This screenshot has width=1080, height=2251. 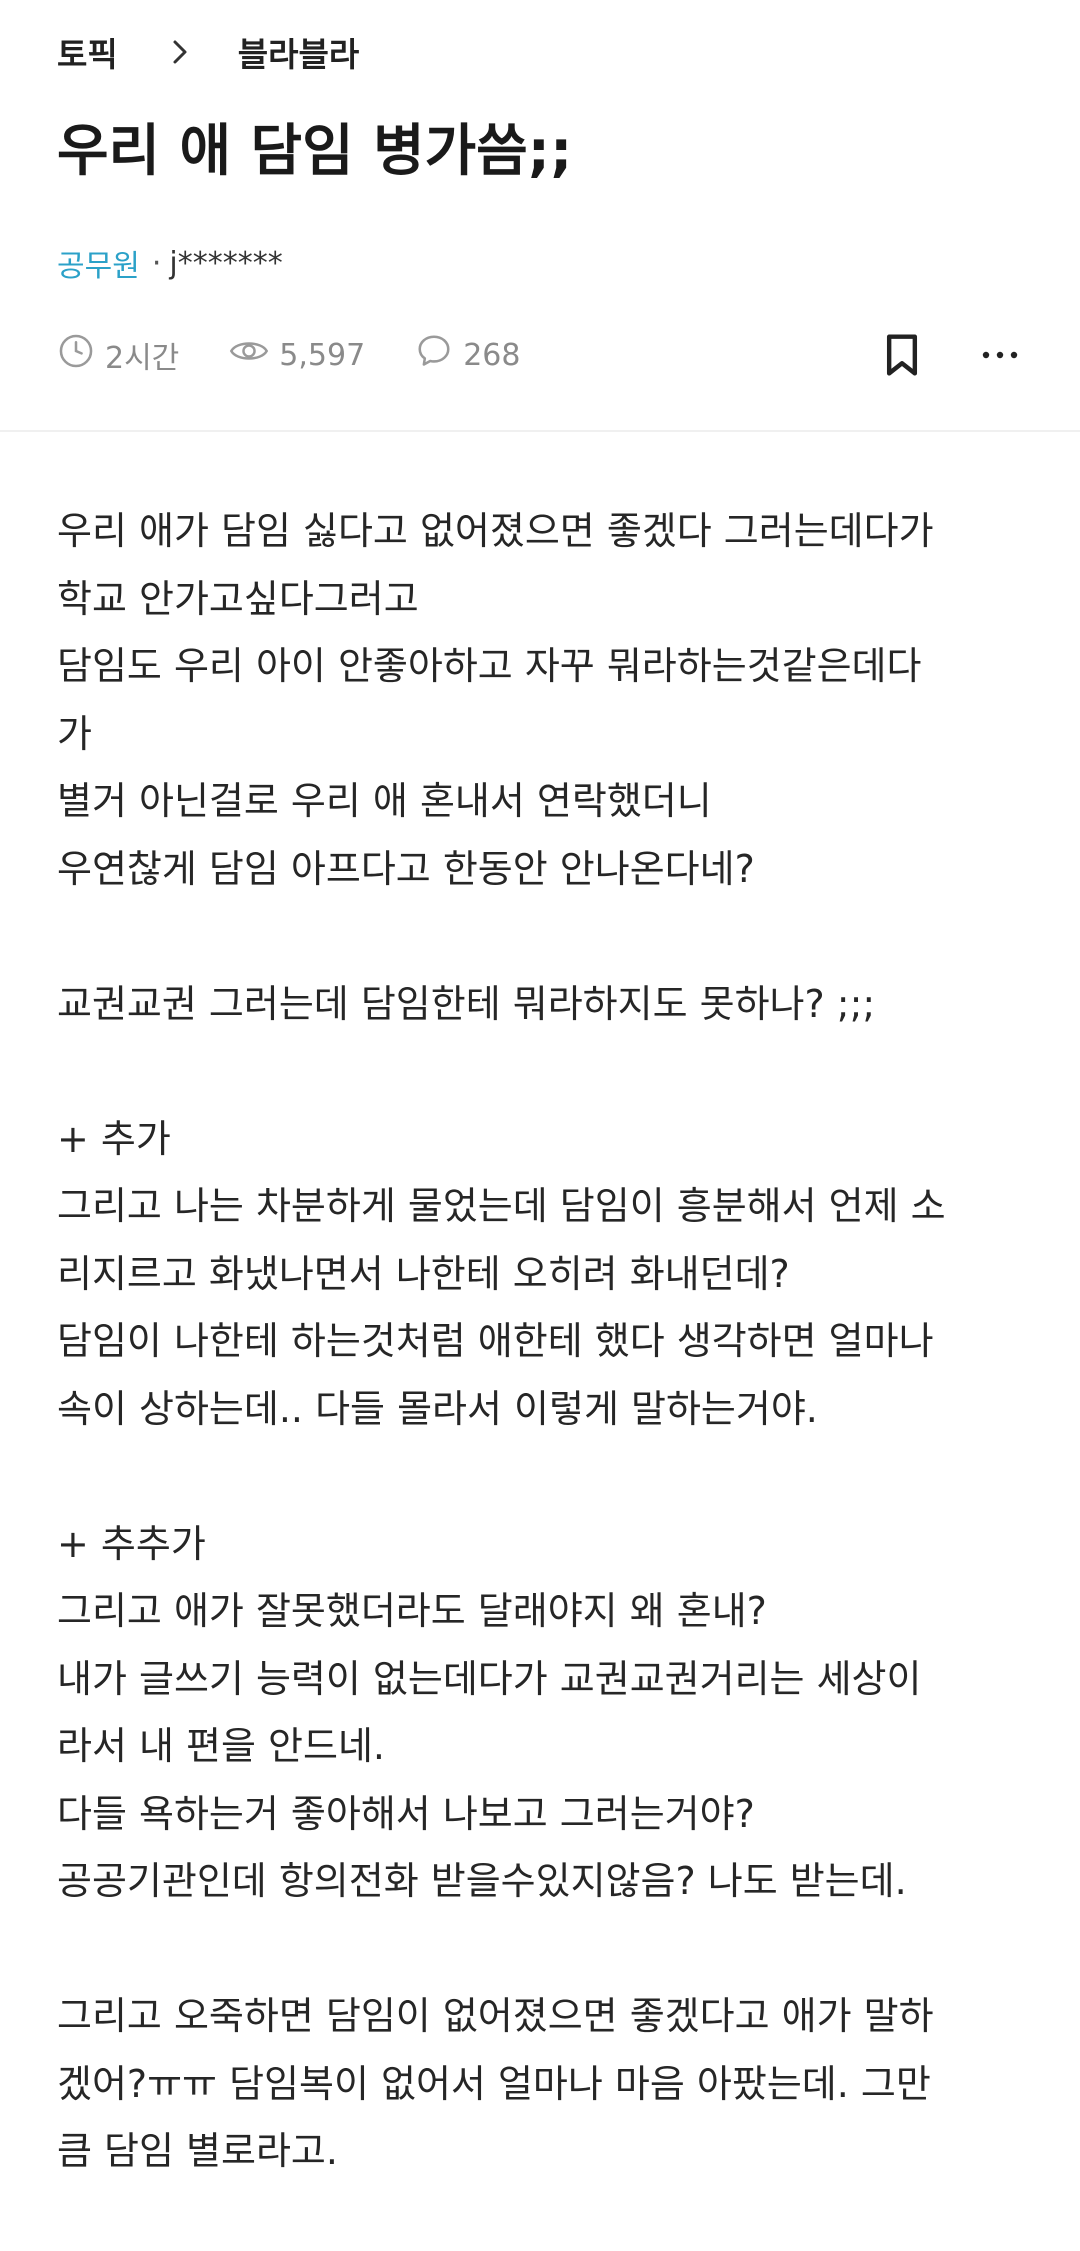 I want to click on post-body-line: 우리 애가 담임 싫다고 없어졌으면 좋겠다 그러는데다가, so click(x=495, y=531).